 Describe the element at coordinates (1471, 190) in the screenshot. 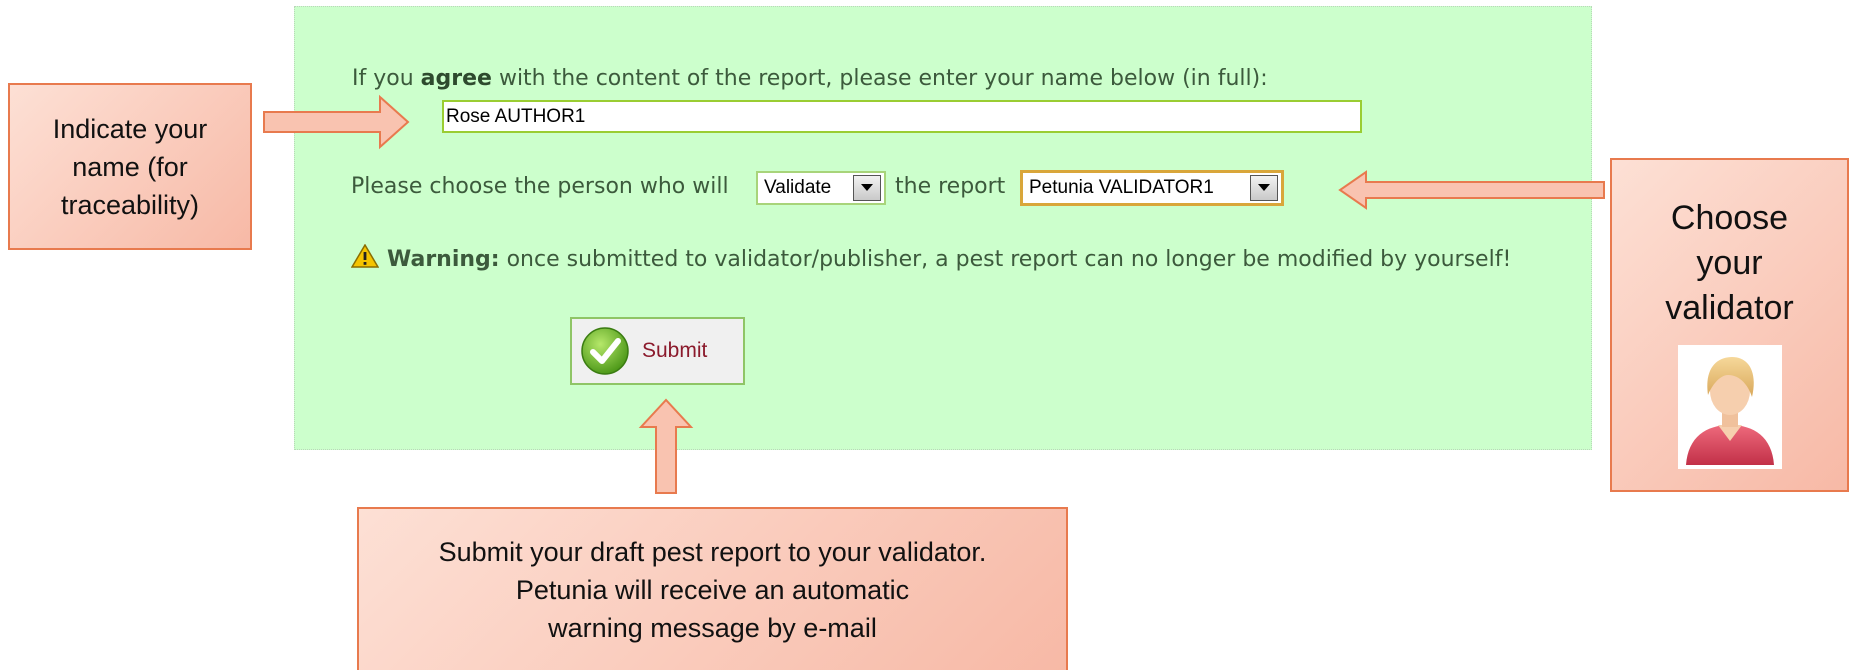

I see `arrow-left-icon` at that location.